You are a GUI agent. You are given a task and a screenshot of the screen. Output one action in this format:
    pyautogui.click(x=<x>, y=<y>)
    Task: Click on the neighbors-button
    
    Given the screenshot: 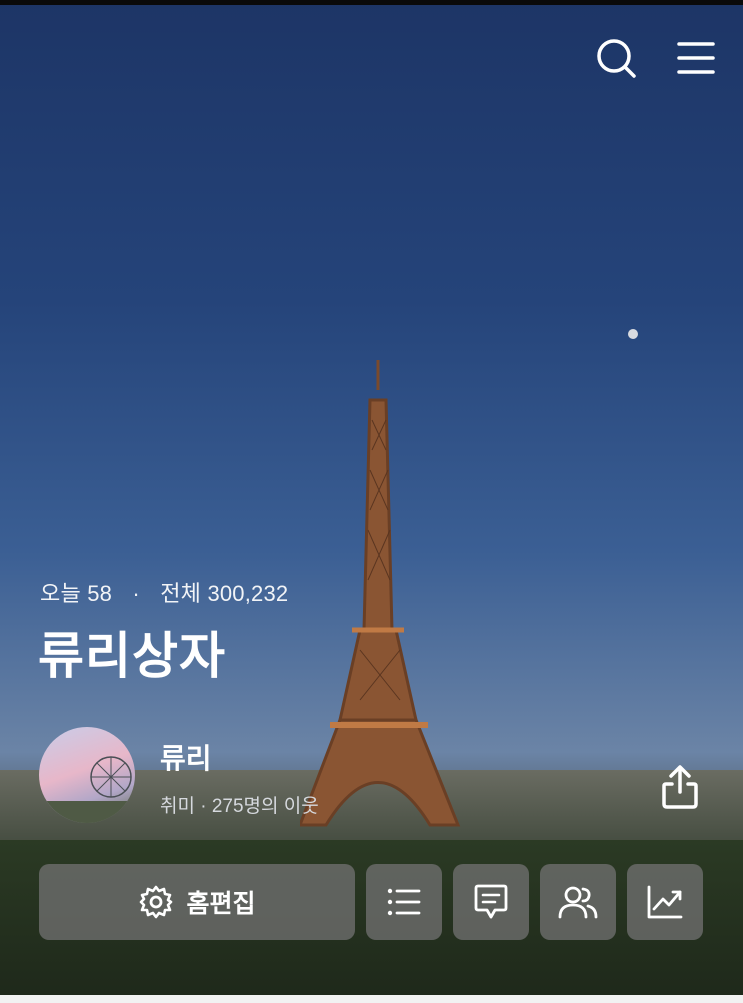 What is the action you would take?
    pyautogui.click(x=578, y=902)
    